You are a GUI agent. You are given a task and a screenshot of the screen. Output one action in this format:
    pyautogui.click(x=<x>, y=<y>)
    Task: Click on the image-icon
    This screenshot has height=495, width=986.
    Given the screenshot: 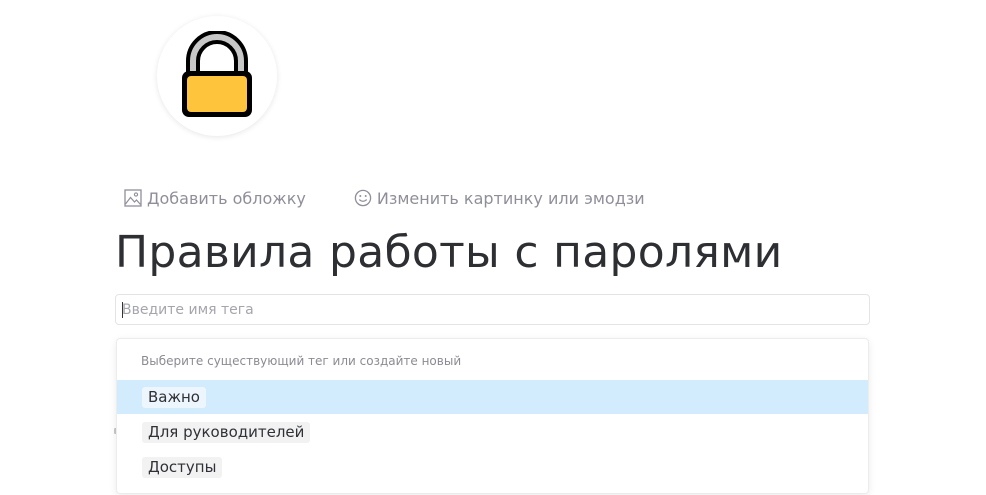 What is the action you would take?
    pyautogui.click(x=133, y=198)
    